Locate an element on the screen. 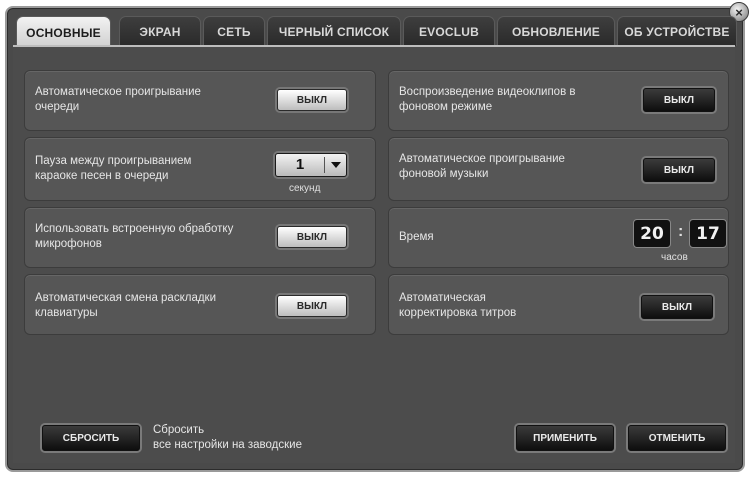  cancel-button: ОТМЕНИТЬ is located at coordinates (677, 438).